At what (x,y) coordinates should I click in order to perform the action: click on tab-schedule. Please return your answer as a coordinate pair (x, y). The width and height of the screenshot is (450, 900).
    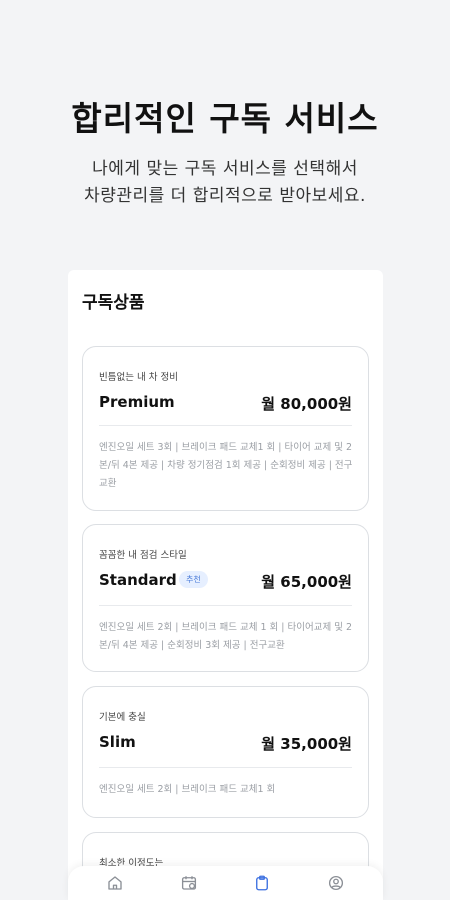
    Looking at the image, I should click on (189, 883).